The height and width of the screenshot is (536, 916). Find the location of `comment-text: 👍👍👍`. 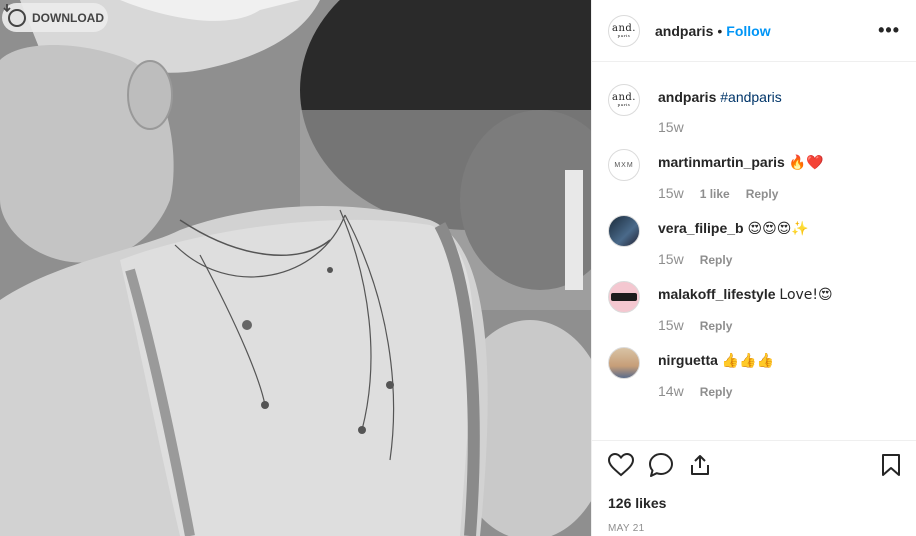

comment-text: 👍👍👍 is located at coordinates (748, 361).